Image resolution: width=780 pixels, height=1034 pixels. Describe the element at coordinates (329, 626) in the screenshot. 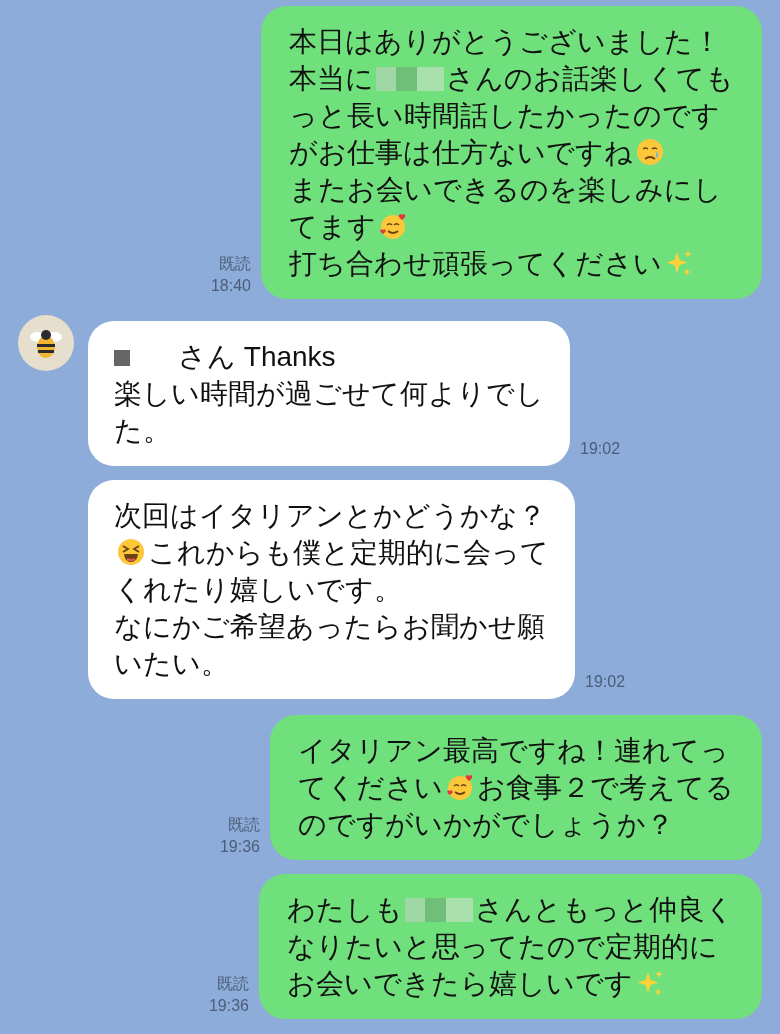

I see `message-text: なにかご希望あったらお聞かせ願` at that location.